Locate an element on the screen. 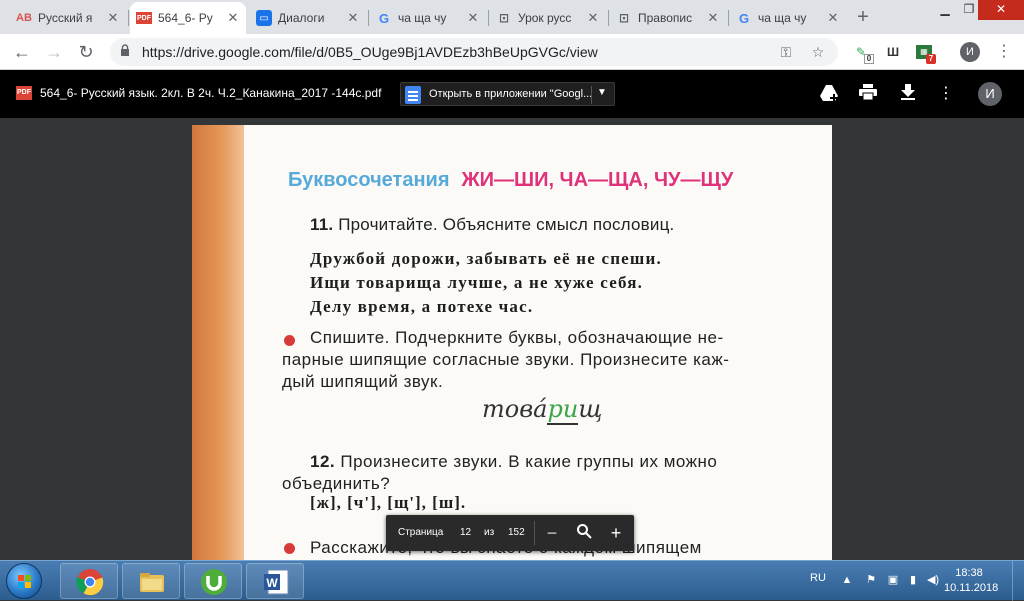 This screenshot has height=601, width=1024. tab-search-1: G ча ща чу ✕ is located at coordinates (428, 18).